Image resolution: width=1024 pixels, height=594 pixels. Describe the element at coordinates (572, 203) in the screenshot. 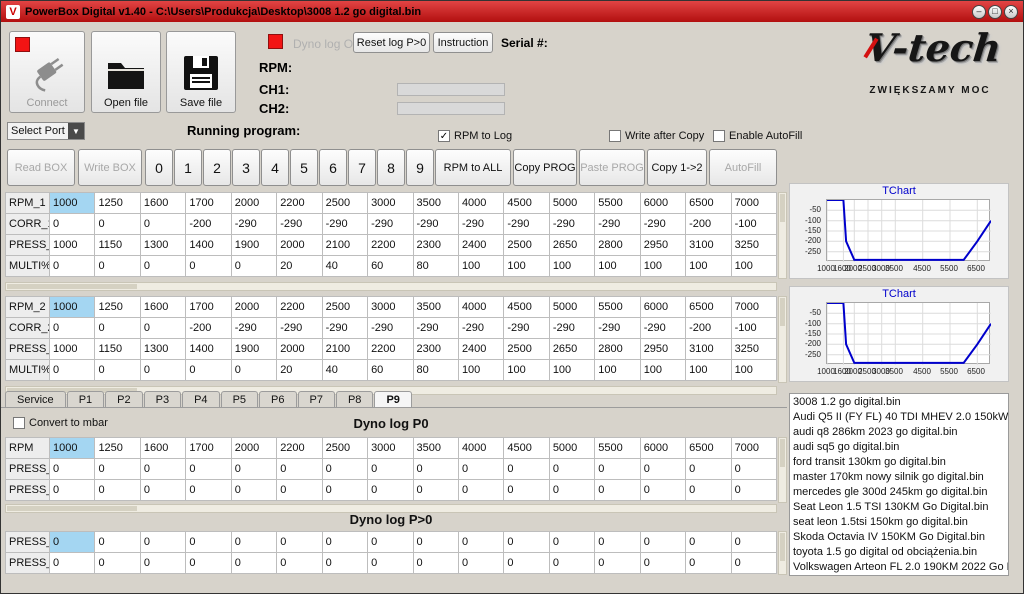

I see `table-cell: 5000` at that location.